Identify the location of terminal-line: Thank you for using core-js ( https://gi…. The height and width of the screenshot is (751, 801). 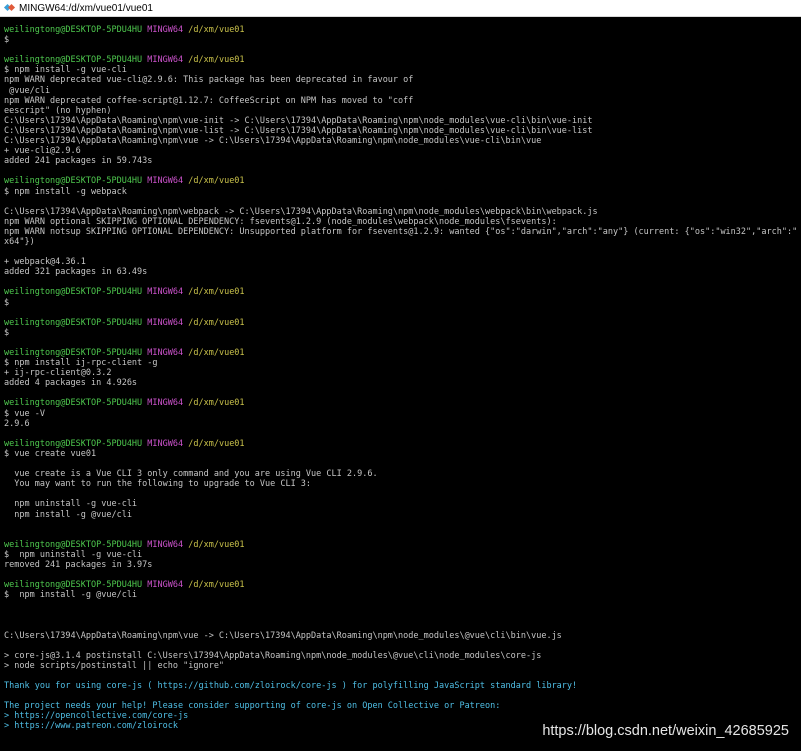
(402, 686).